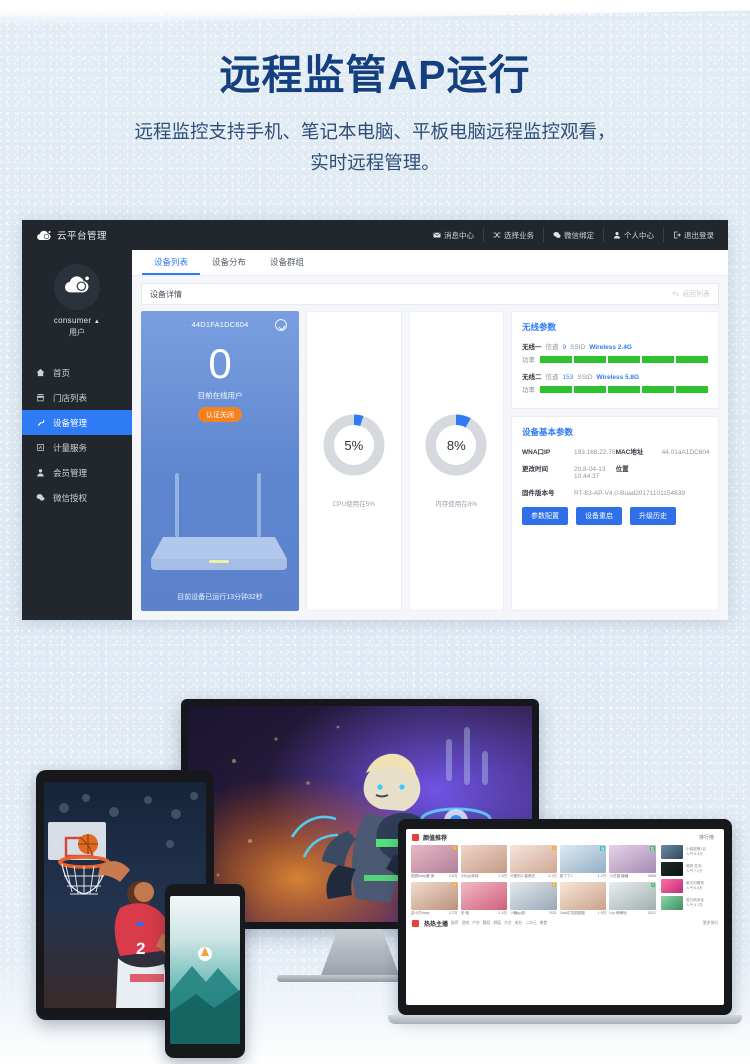 The image size is (750, 1064). Describe the element at coordinates (454, 848) in the screenshot. I see `rank-badge: 1` at that location.